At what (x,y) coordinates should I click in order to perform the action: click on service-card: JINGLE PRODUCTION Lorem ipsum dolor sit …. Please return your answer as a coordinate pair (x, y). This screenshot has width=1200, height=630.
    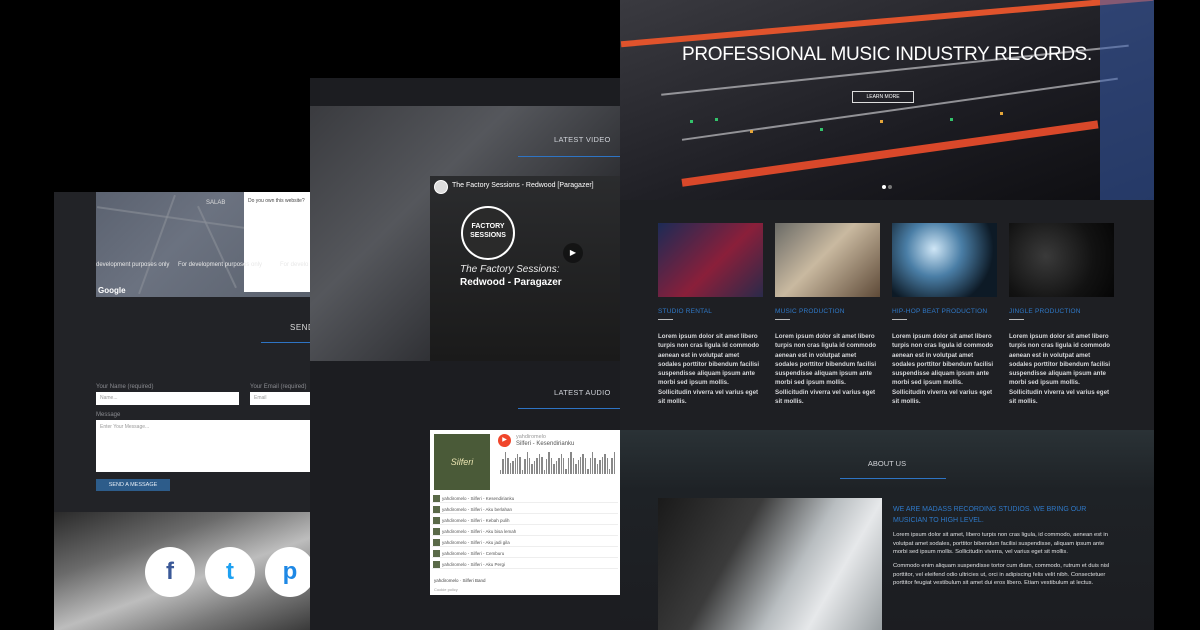
    Looking at the image, I should click on (1061, 314).